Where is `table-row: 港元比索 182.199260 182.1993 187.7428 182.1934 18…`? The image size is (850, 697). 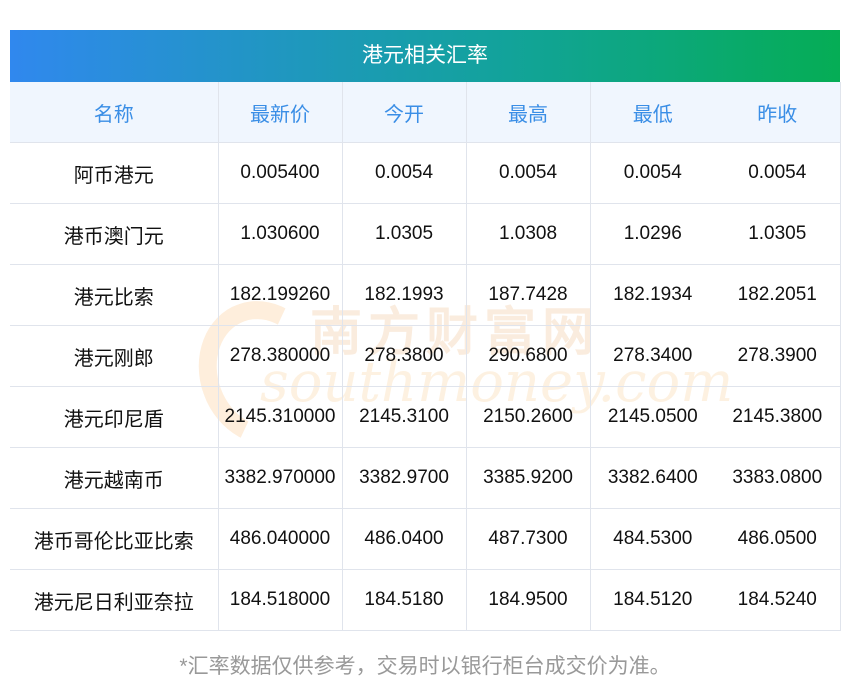 table-row: 港元比索 182.199260 182.1993 187.7428 182.1934 18… is located at coordinates (425, 295).